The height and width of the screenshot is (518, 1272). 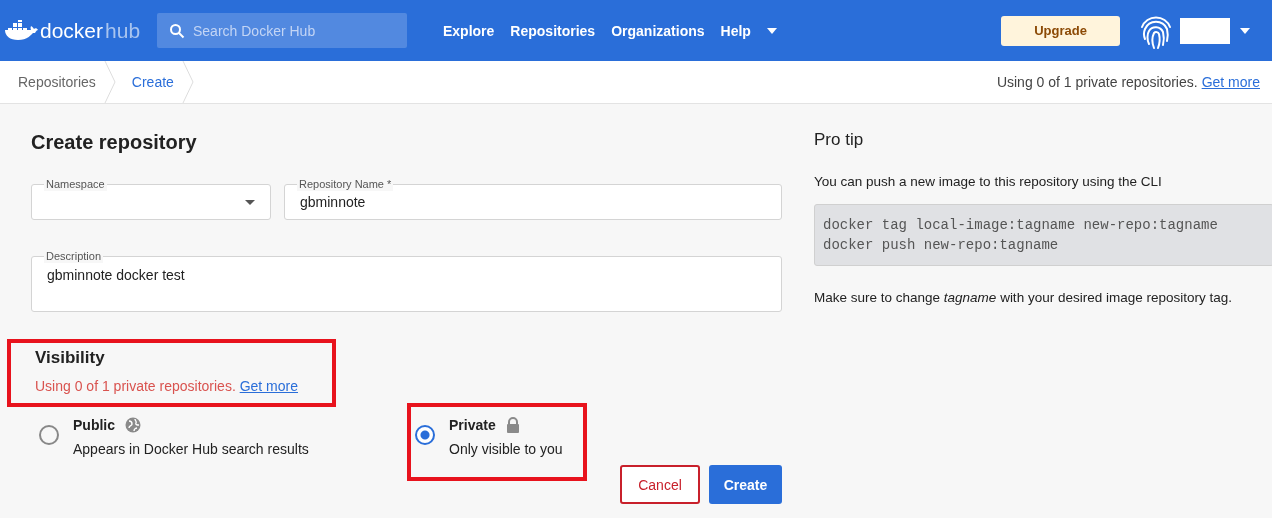 I want to click on nav-link: Organizations, so click(x=658, y=30).